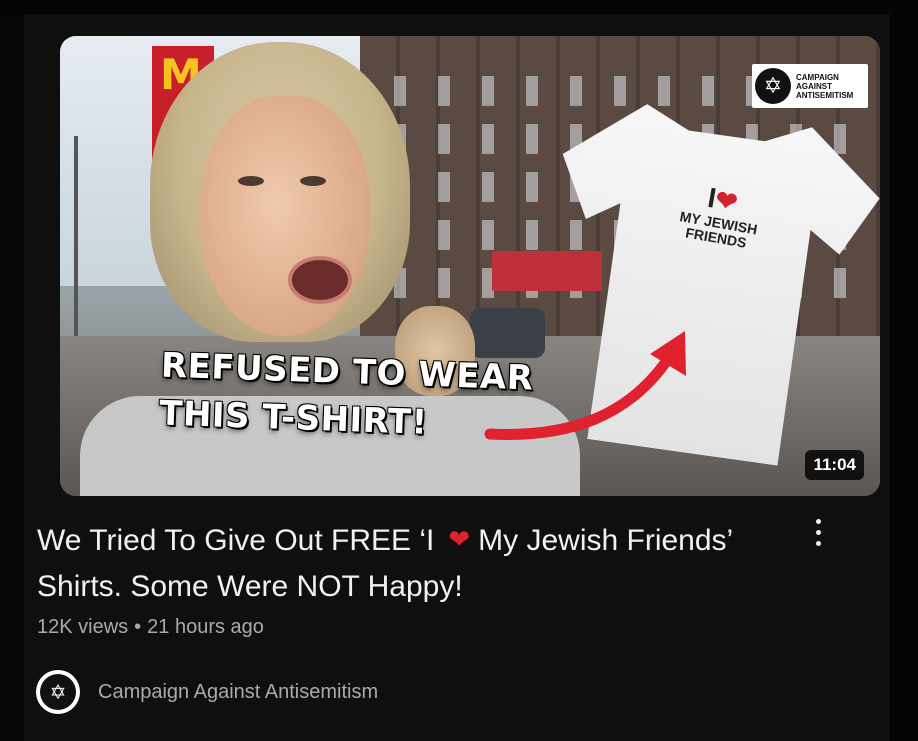 This screenshot has width=918, height=741. What do you see at coordinates (904, 377) in the screenshot?
I see `right-strip` at bounding box center [904, 377].